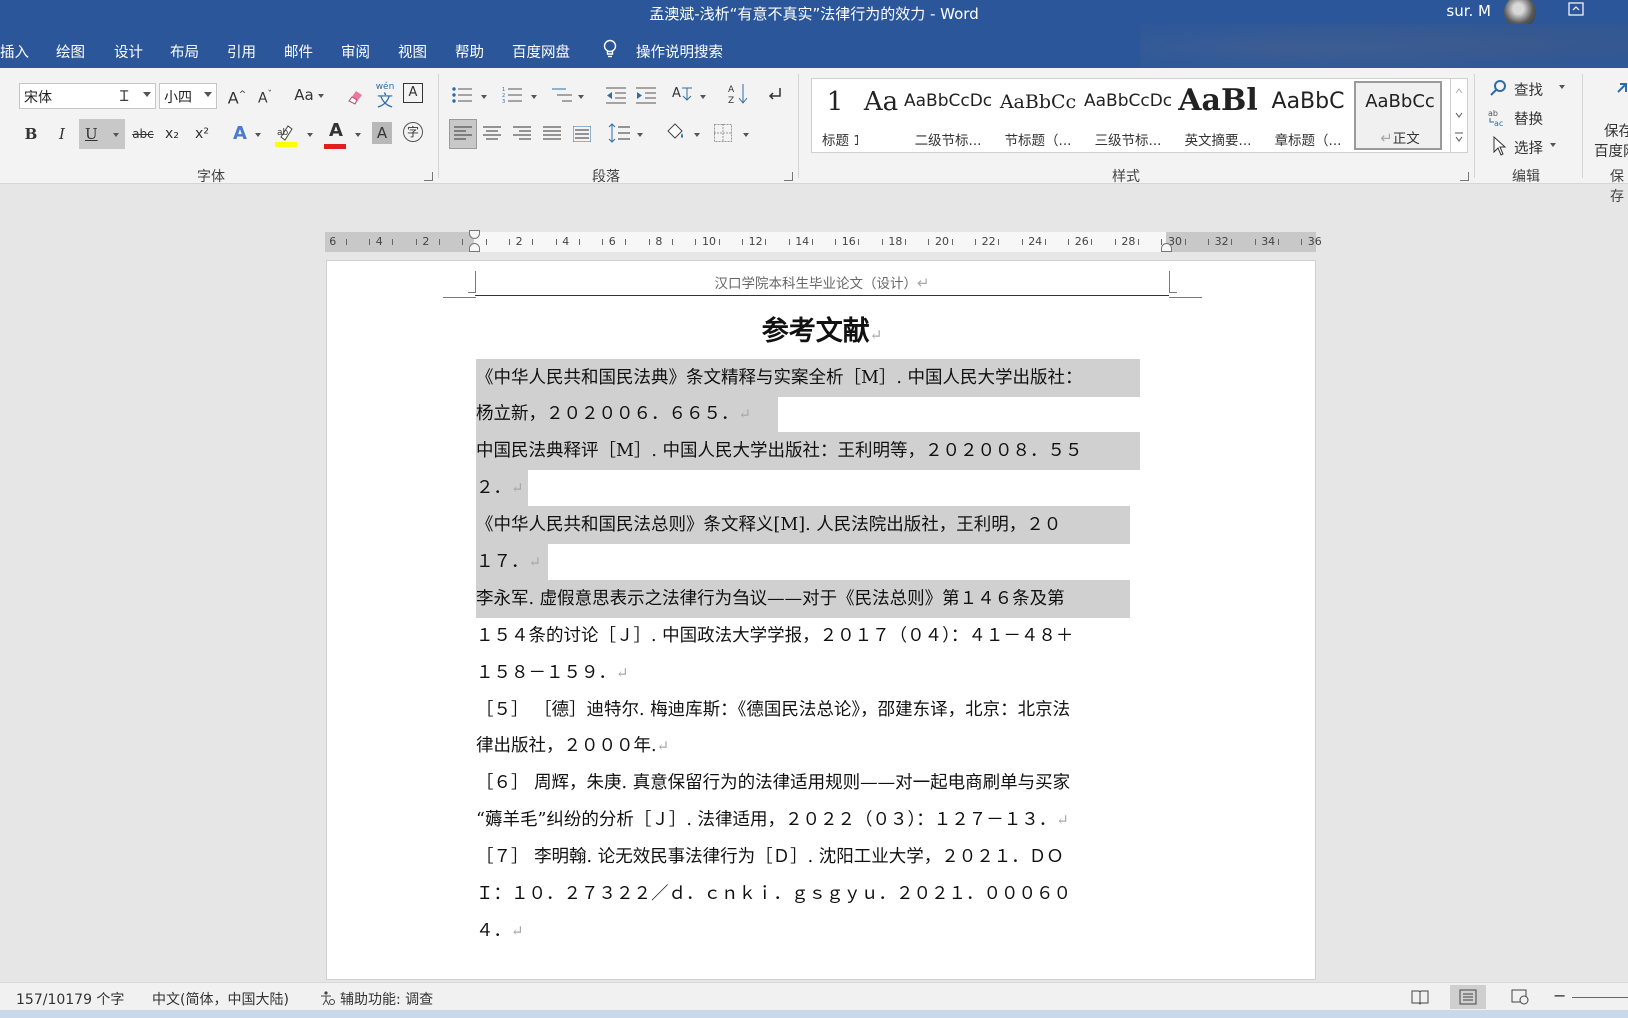 The width and height of the screenshot is (1628, 1018). What do you see at coordinates (1528, 118) in the screenshot?
I see `replace-button: 替换` at bounding box center [1528, 118].